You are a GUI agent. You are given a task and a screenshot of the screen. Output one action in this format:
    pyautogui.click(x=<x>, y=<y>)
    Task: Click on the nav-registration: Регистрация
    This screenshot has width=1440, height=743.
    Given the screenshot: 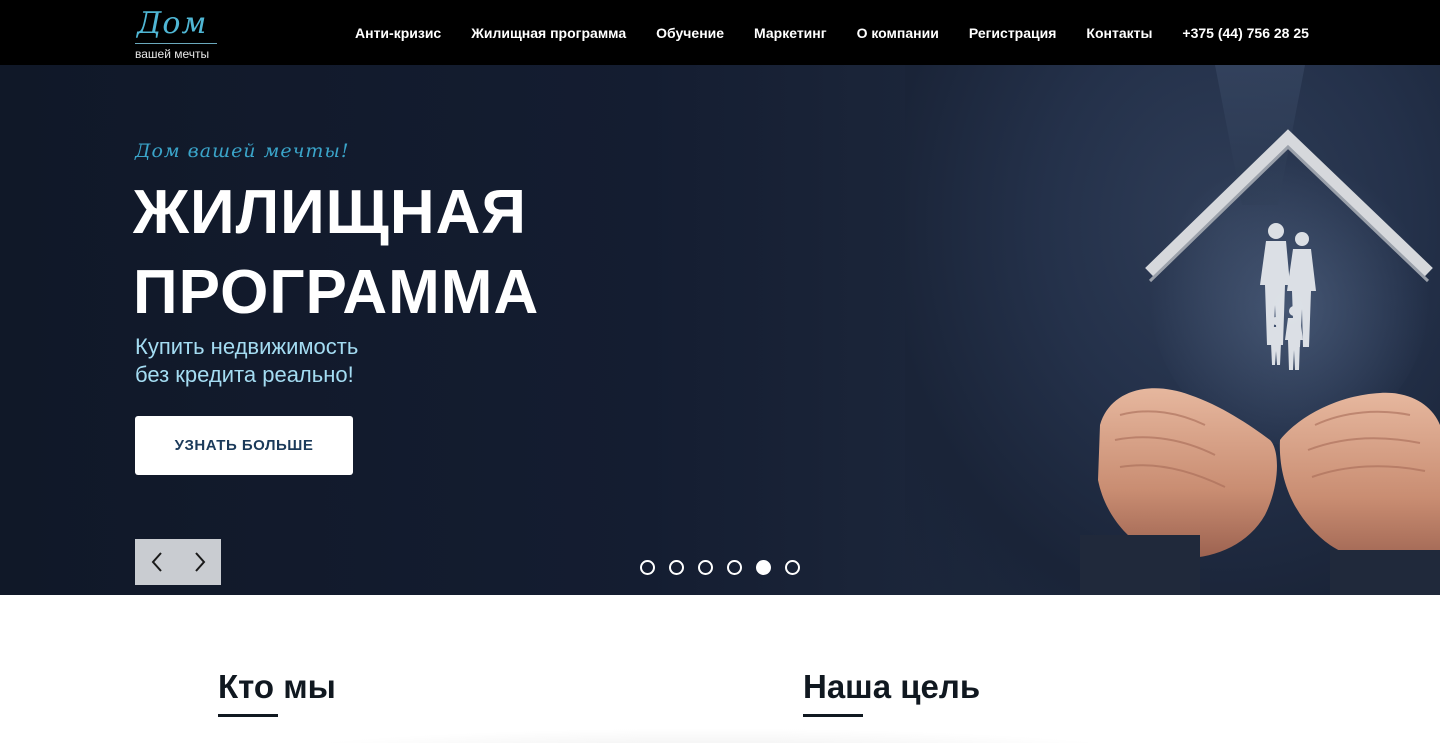 What is the action you would take?
    pyautogui.click(x=1013, y=33)
    